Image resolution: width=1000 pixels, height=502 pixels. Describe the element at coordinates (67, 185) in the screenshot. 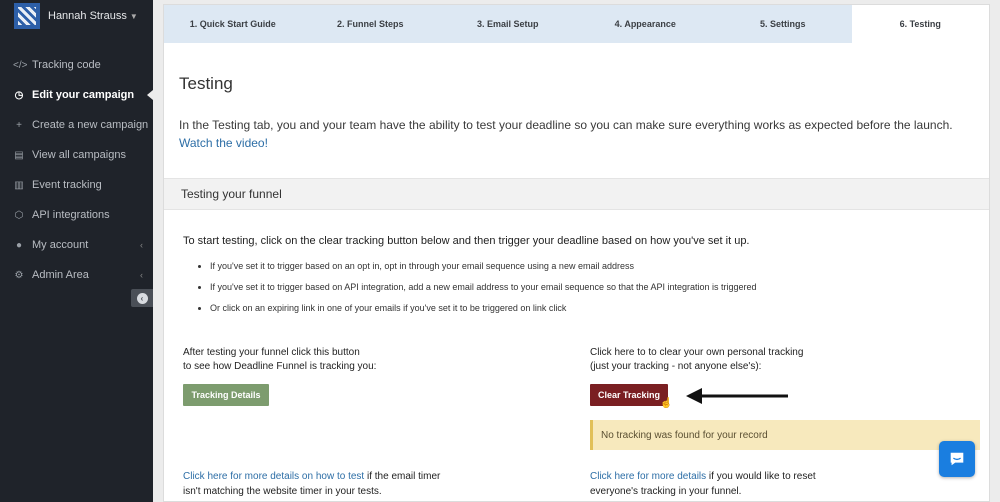

I see `sidebar-item-label: Event tracking` at that location.